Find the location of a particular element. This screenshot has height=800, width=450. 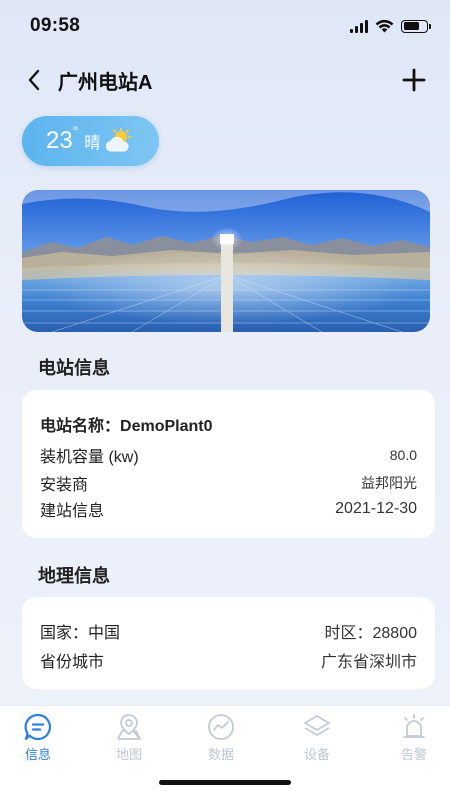

tab-info-label: 信息 is located at coordinates (37, 754).